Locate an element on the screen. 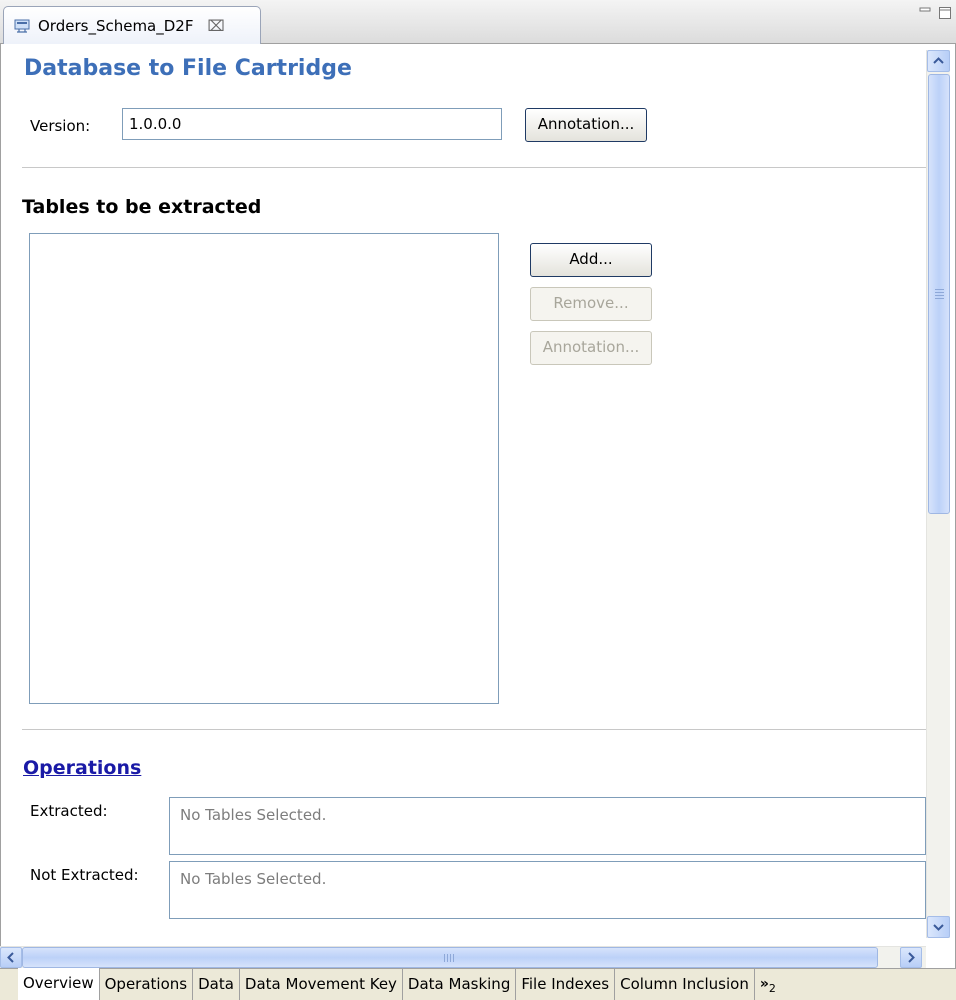 This screenshot has width=956, height=1000. scroll-up-button is located at coordinates (938, 61).